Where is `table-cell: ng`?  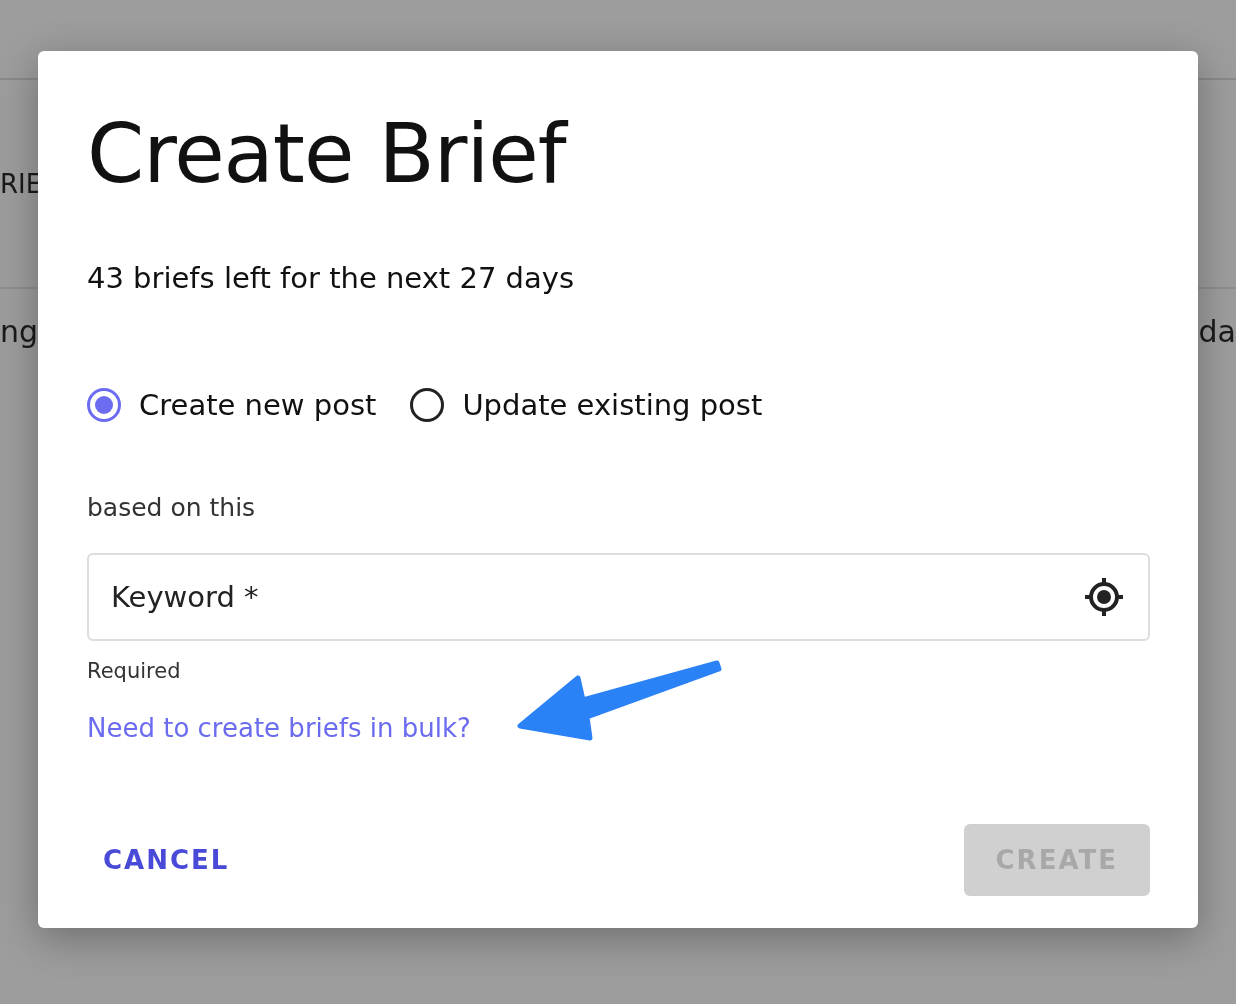 table-cell: ng is located at coordinates (19, 332).